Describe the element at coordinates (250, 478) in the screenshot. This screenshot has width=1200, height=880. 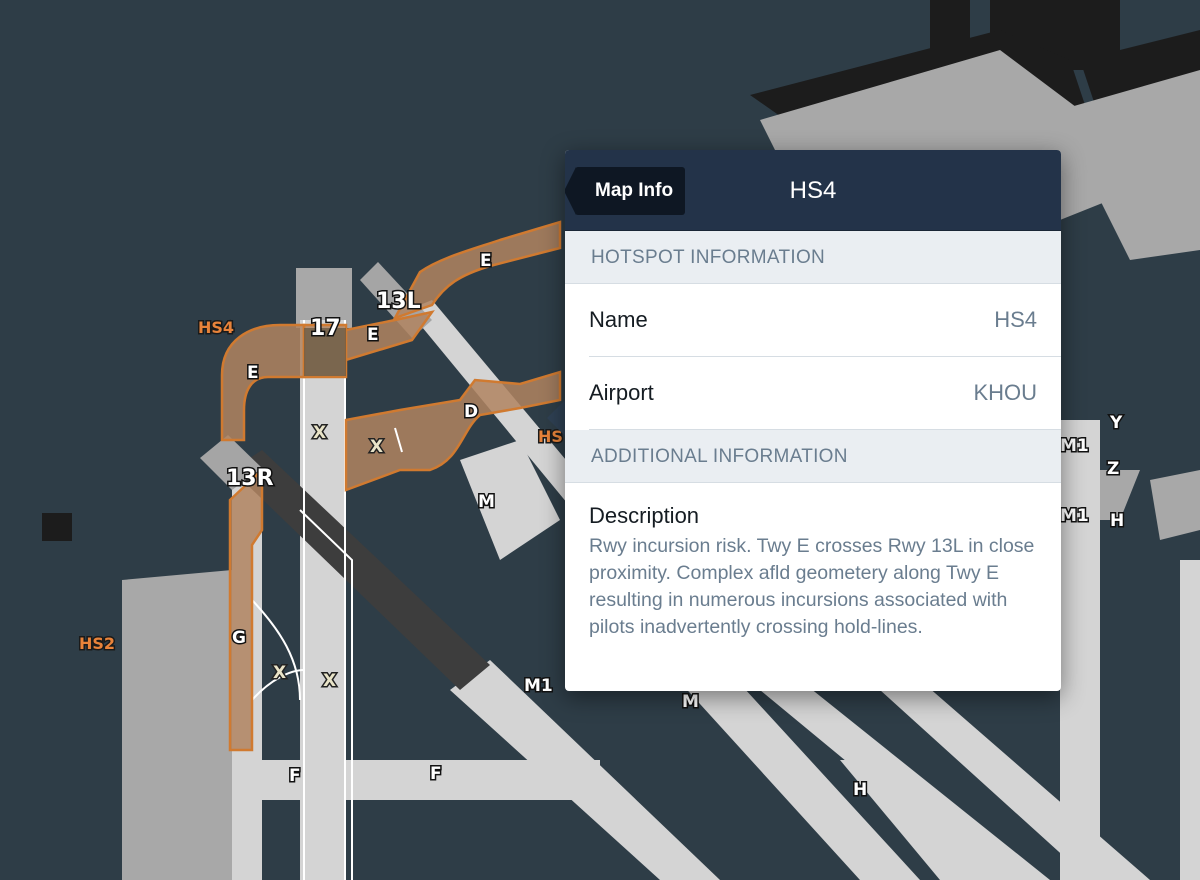
I see `runway-label-13r: 13R` at that location.